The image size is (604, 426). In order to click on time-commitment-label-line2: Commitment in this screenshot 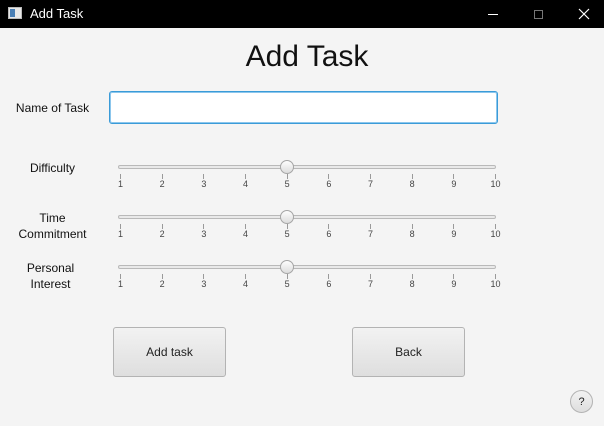, I will do `click(52, 234)`.